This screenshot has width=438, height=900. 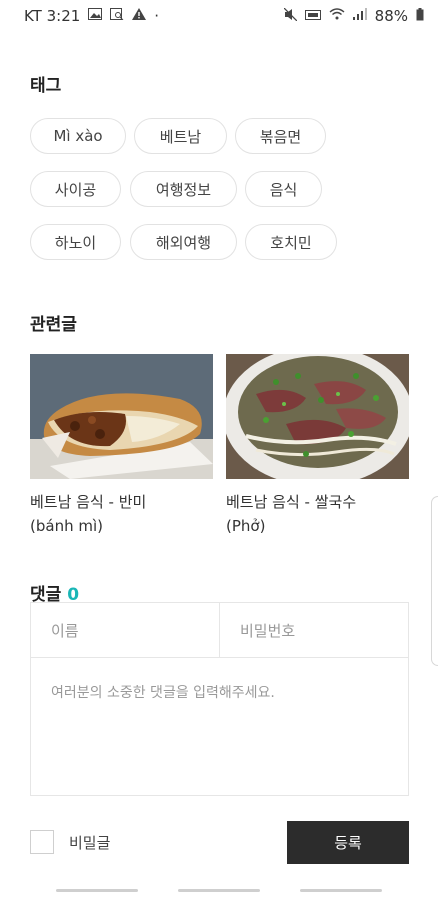 What do you see at coordinates (75, 242) in the screenshot?
I see `tag-hanoi: 하노이` at bounding box center [75, 242].